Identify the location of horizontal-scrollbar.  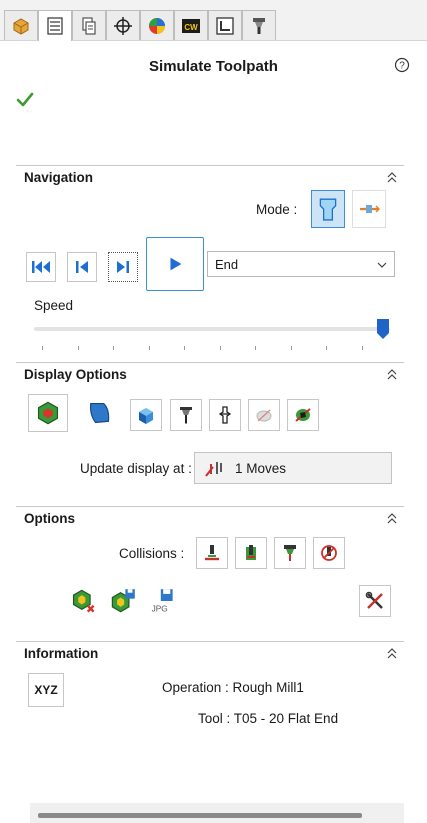
(217, 813).